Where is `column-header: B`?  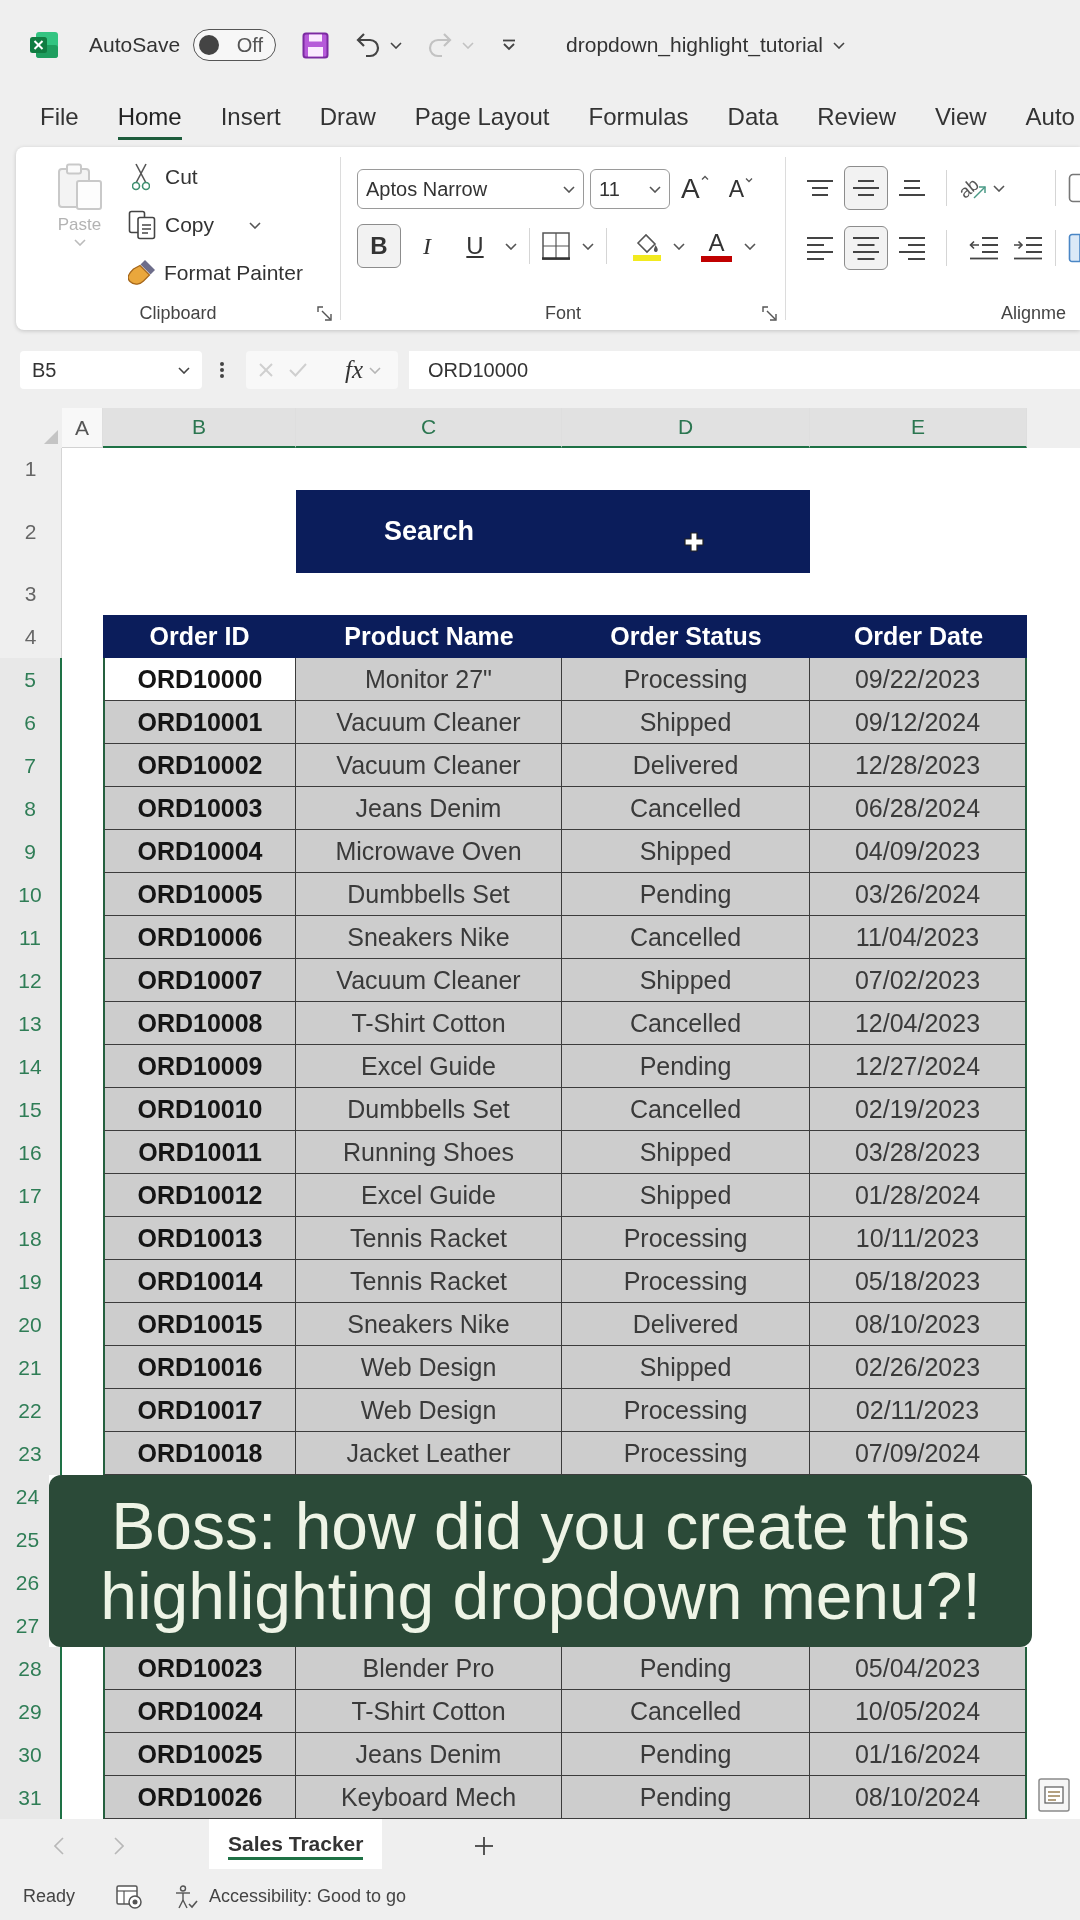 column-header: B is located at coordinates (199, 428).